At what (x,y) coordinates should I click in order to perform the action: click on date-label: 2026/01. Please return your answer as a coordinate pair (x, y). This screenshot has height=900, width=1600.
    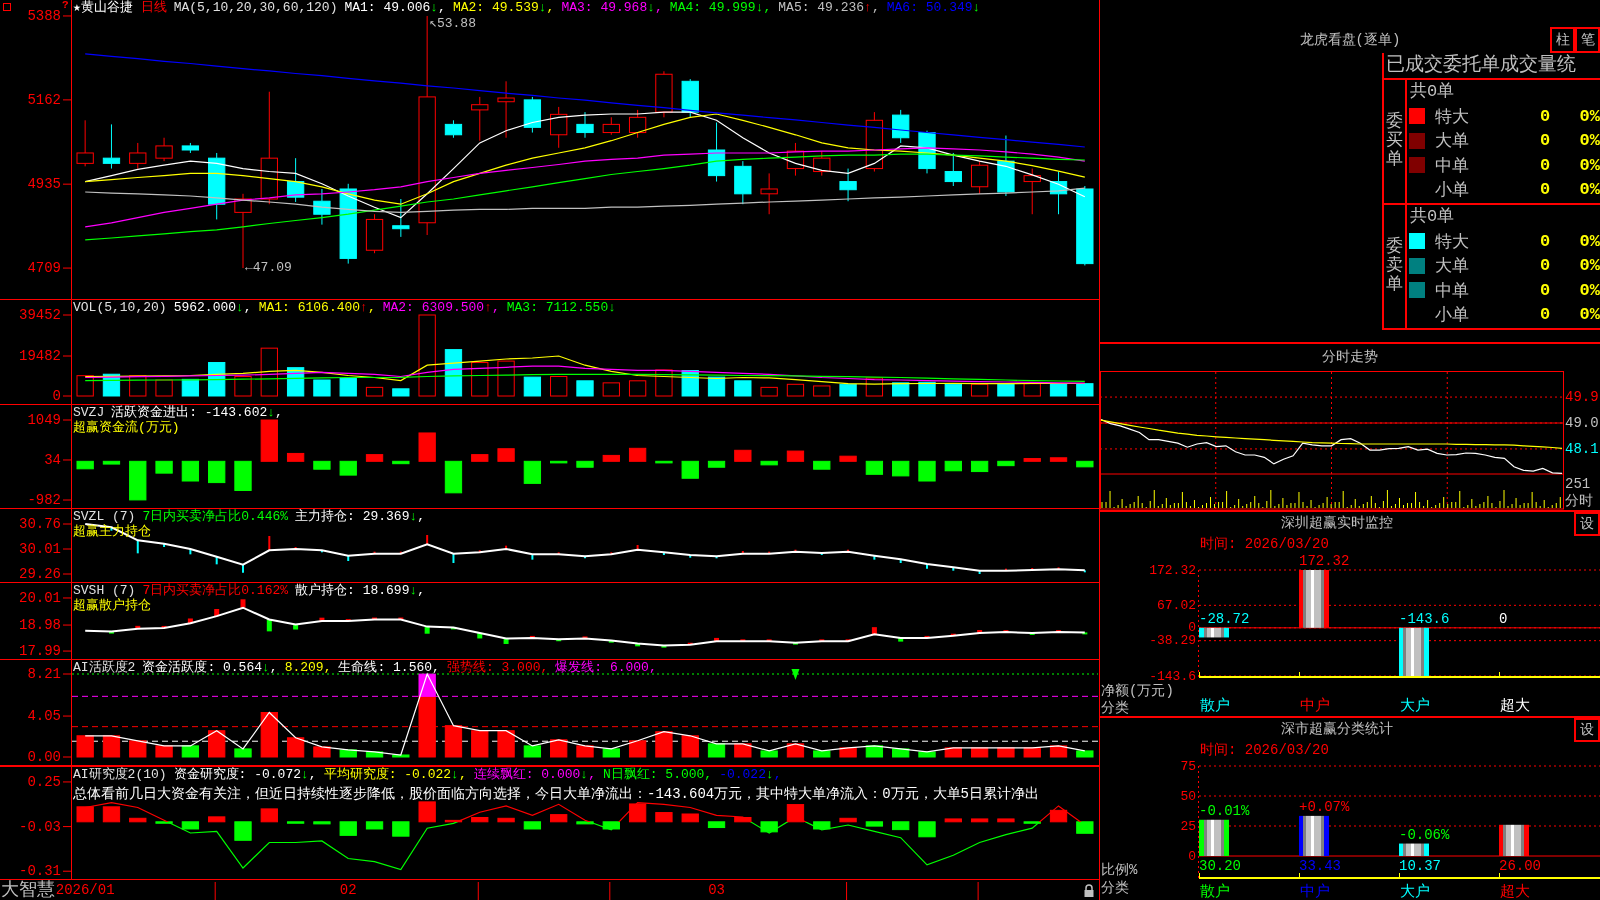
    Looking at the image, I should click on (85, 890).